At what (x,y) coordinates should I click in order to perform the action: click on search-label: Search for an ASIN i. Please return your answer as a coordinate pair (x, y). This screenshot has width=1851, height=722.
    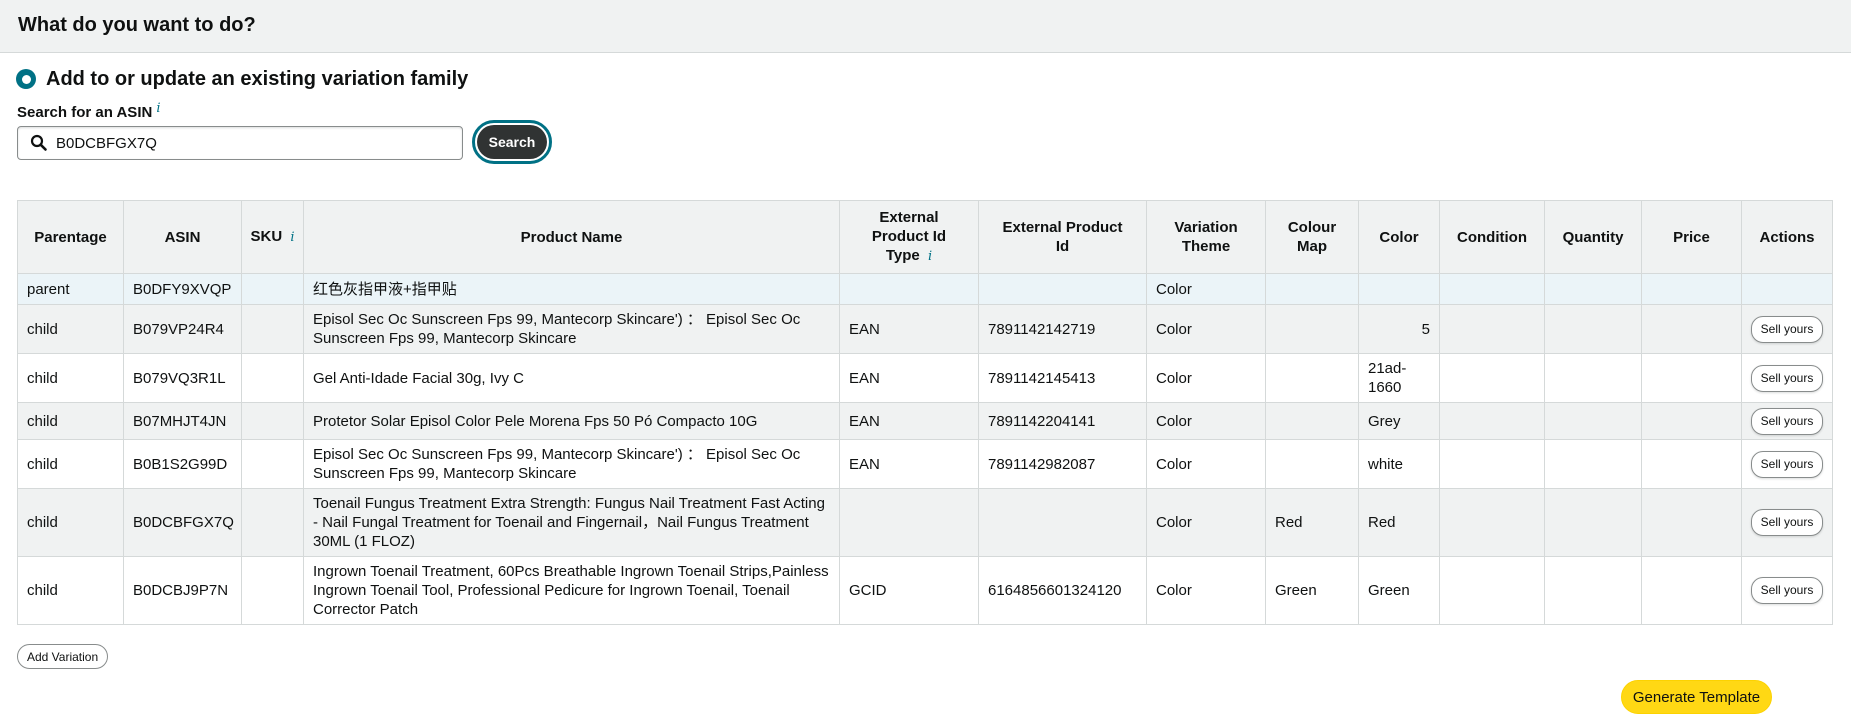
    Looking at the image, I should click on (89, 111).